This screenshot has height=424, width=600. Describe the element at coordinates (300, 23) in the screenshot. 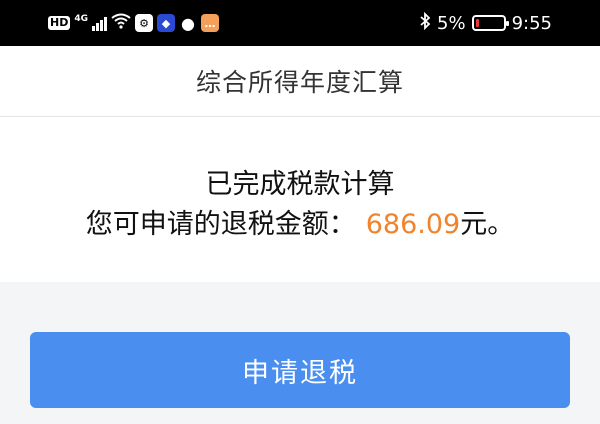

I see `status-bar: HD 4G ⚙ ◆ ● … 5% 9:55` at that location.